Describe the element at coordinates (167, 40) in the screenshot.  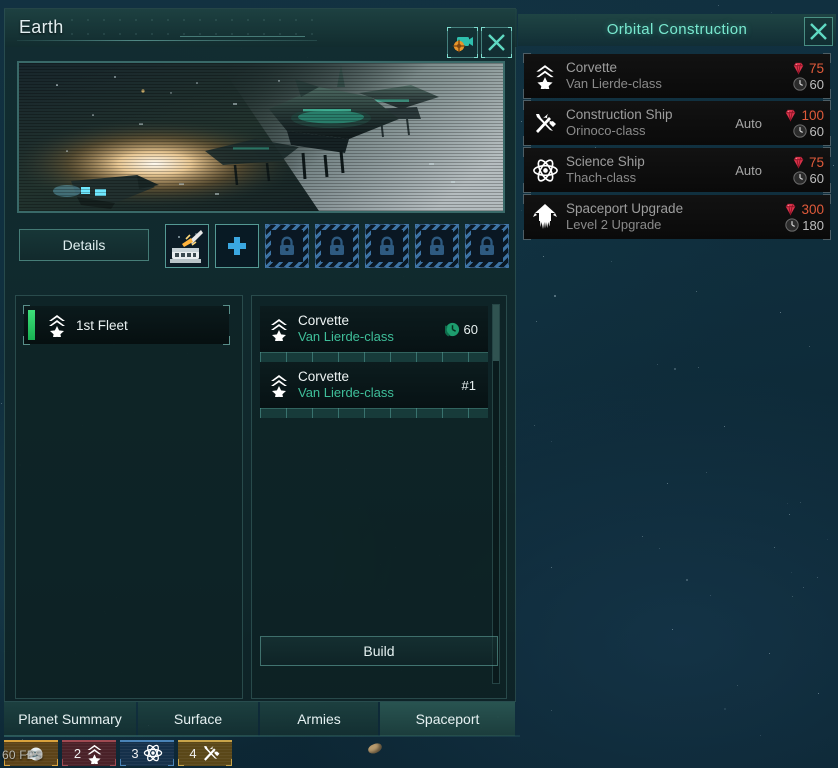
I see `header-divider` at that location.